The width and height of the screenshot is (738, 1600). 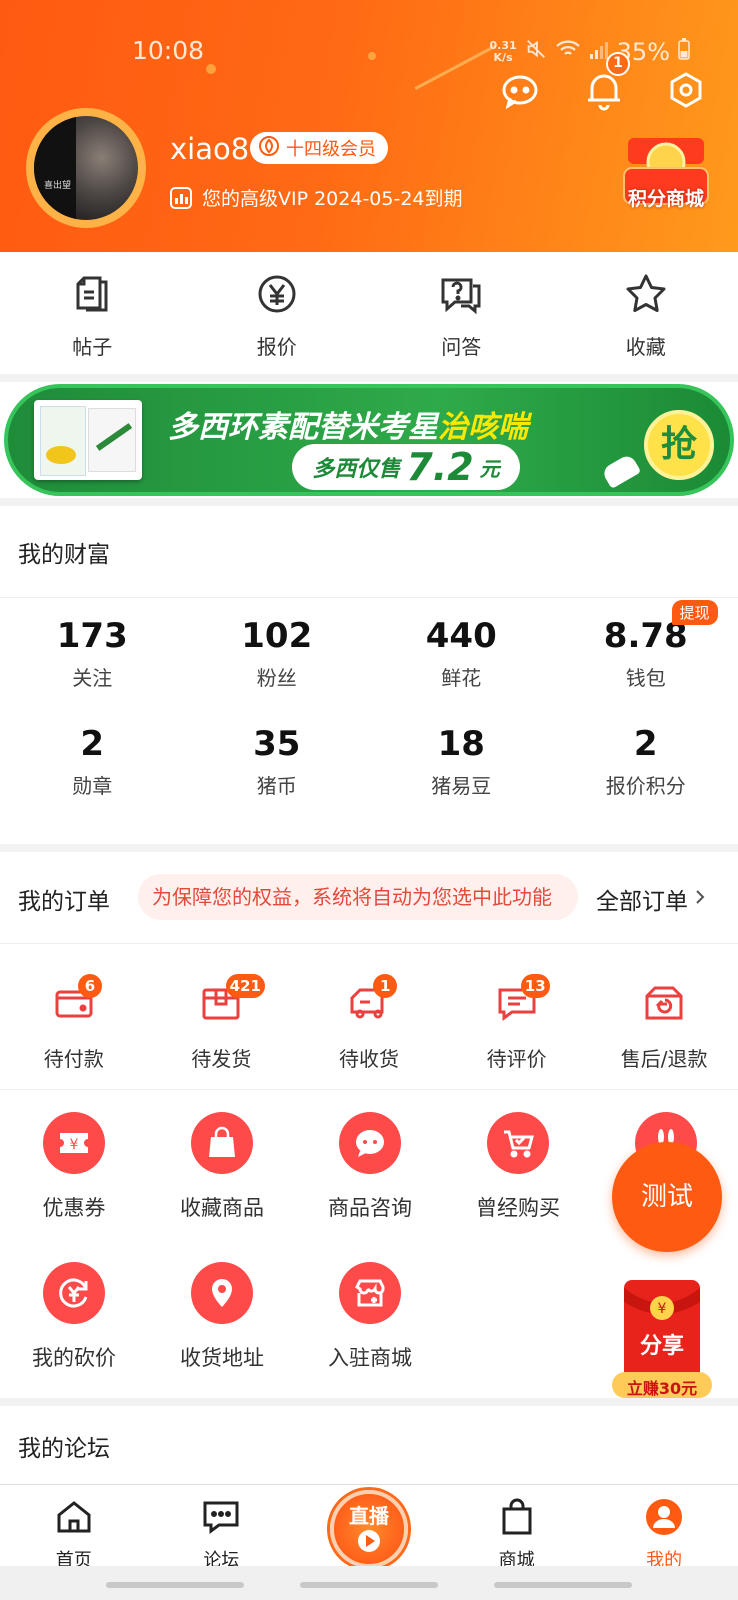 What do you see at coordinates (74, 1187) in the screenshot?
I see `service-coupons: ¥ 优惠券` at bounding box center [74, 1187].